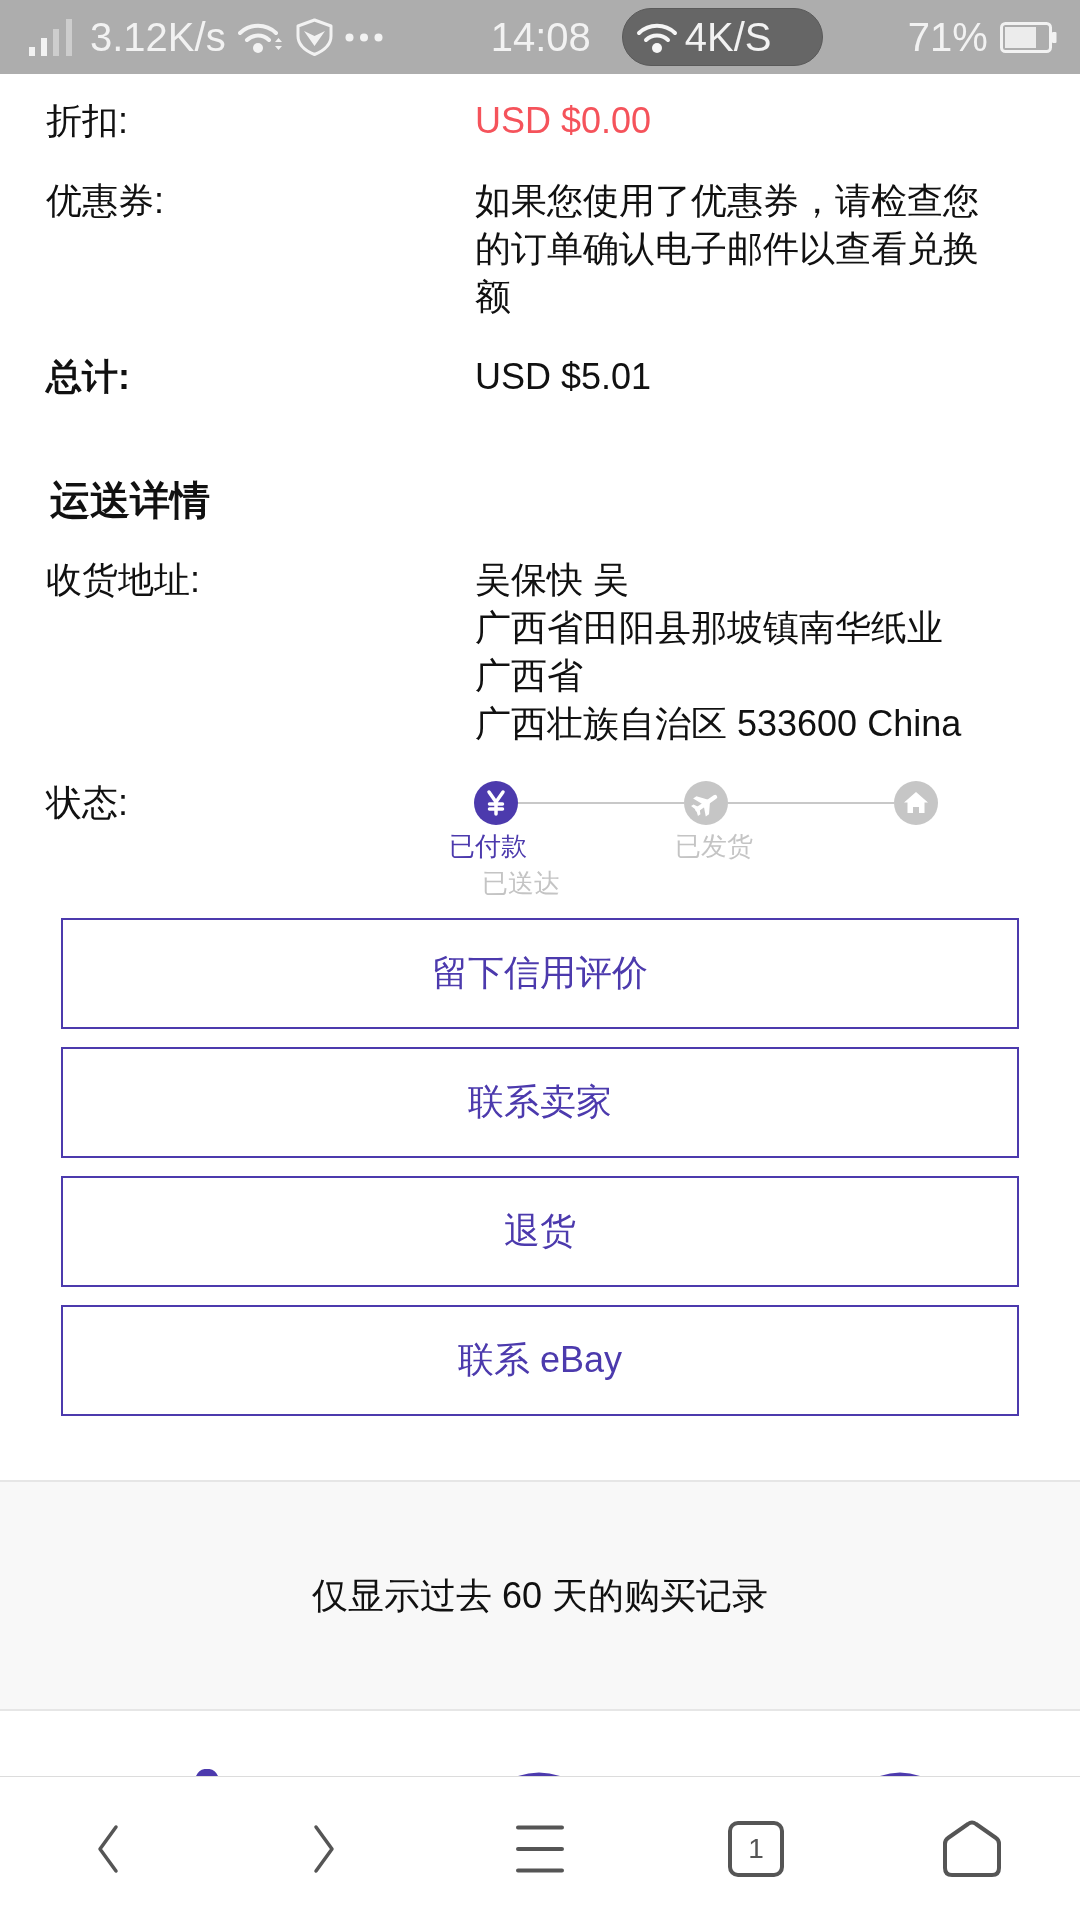 This screenshot has width=1080, height=1920. I want to click on home-icon, so click(972, 1848).